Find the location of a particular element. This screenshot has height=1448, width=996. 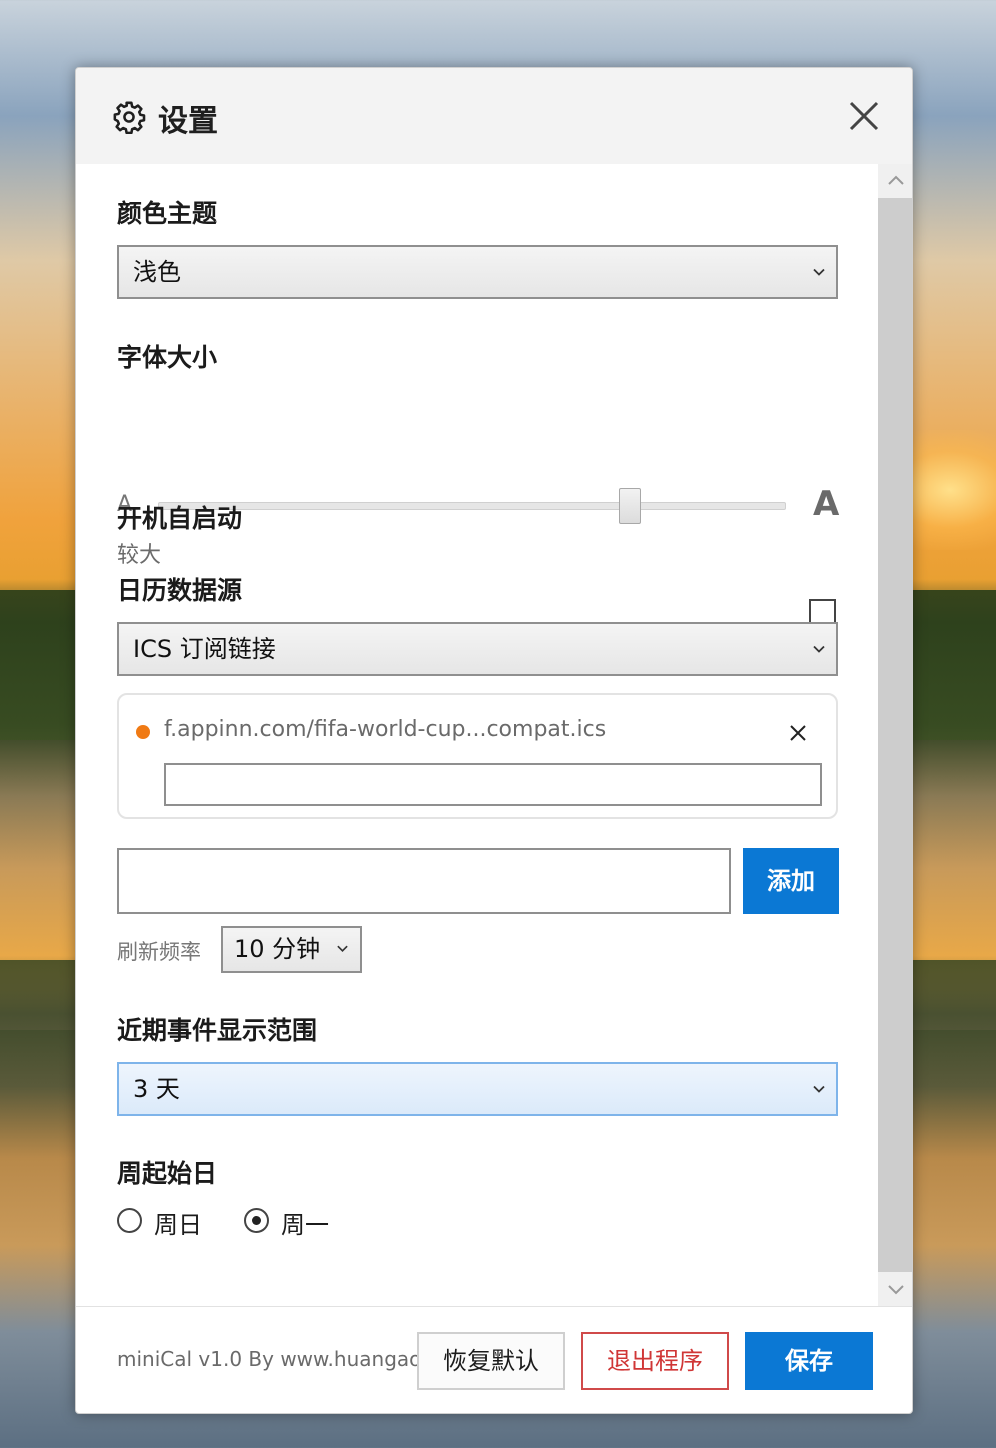

gear-icon is located at coordinates (129, 117).